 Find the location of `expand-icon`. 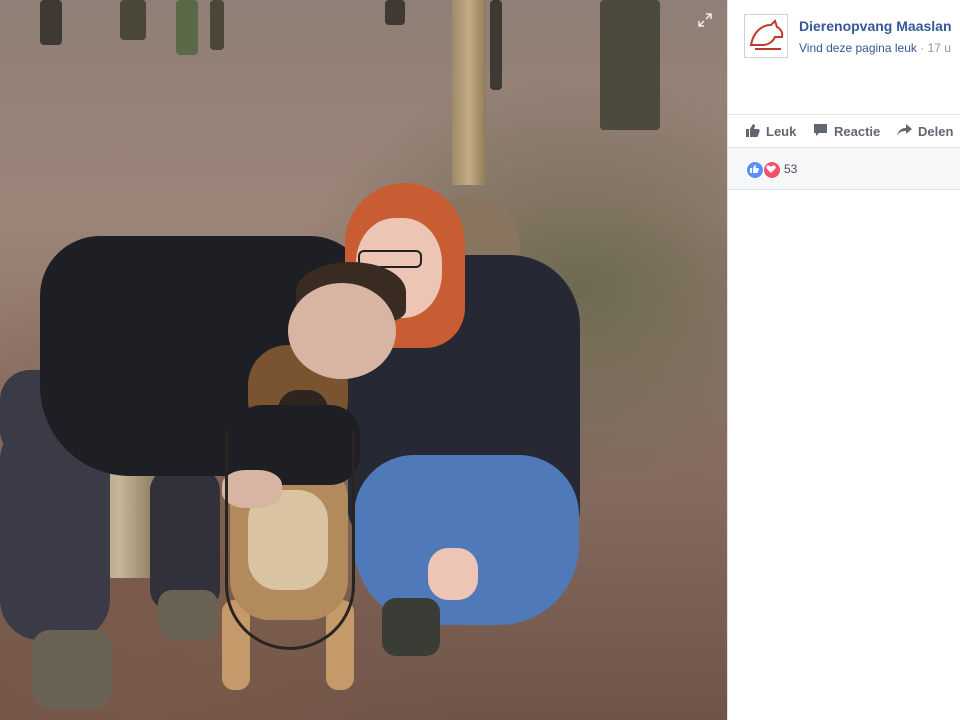

expand-icon is located at coordinates (705, 20).